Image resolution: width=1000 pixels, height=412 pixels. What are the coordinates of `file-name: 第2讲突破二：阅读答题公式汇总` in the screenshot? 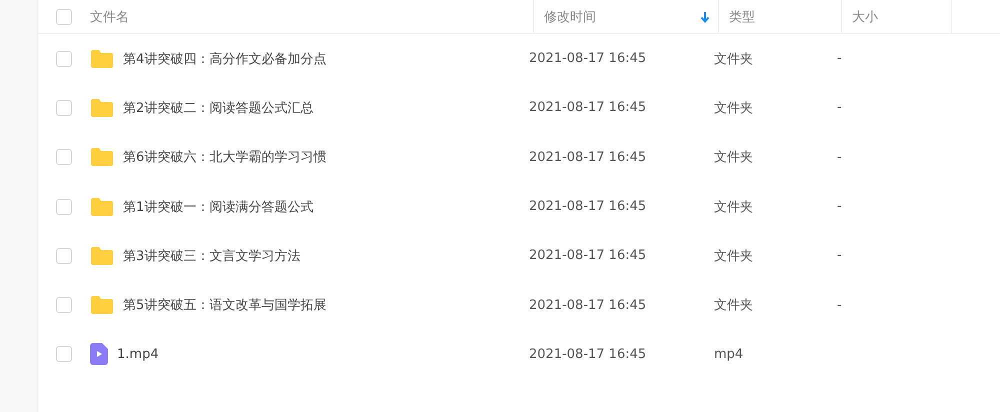 It's located at (218, 107).